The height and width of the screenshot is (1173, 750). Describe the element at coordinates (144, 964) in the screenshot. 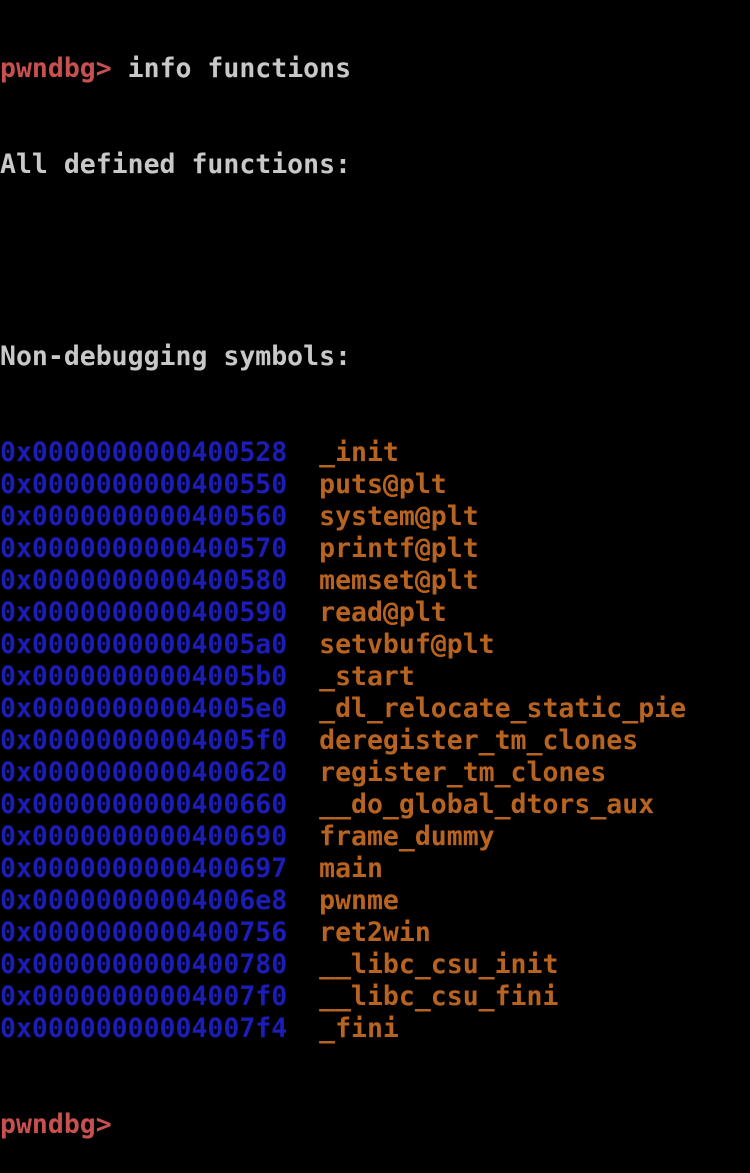

I see `function-address: 0x0000000000400780` at that location.